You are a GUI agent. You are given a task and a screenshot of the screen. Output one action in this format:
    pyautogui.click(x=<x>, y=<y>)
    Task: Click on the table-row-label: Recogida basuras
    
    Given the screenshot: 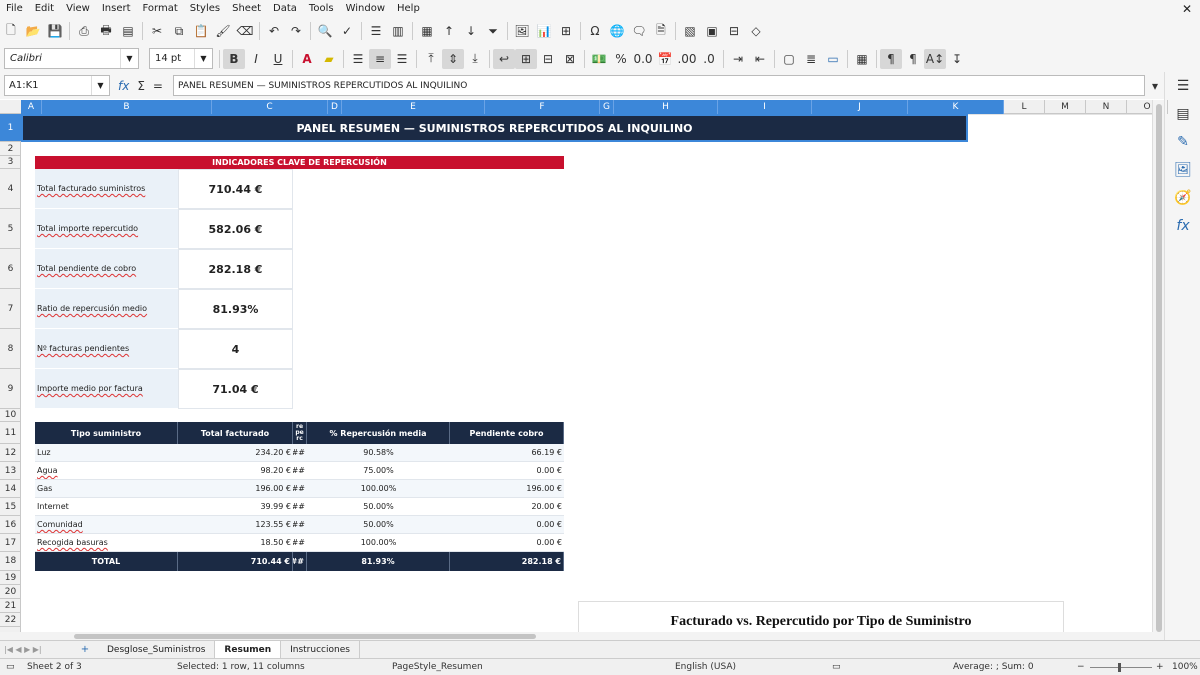 What is the action you would take?
    pyautogui.click(x=106, y=543)
    